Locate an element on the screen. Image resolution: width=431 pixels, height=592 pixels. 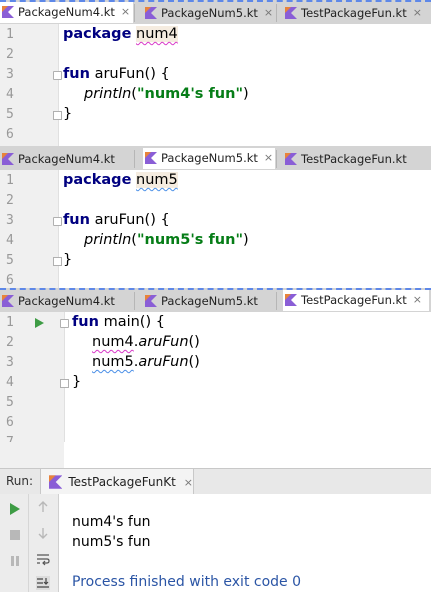
run-tab-testpackagefunkt: TestPackageFunKt × is located at coordinates (117, 482).